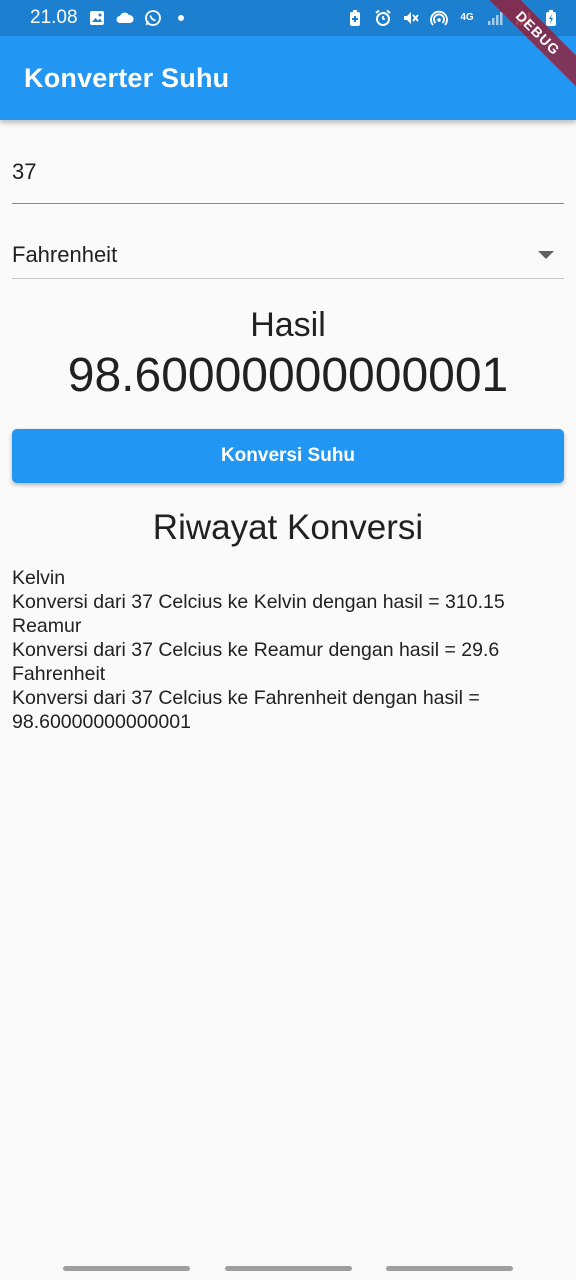 The height and width of the screenshot is (1280, 576). Describe the element at coordinates (288, 325) in the screenshot. I see `result-label: Hasil` at that location.